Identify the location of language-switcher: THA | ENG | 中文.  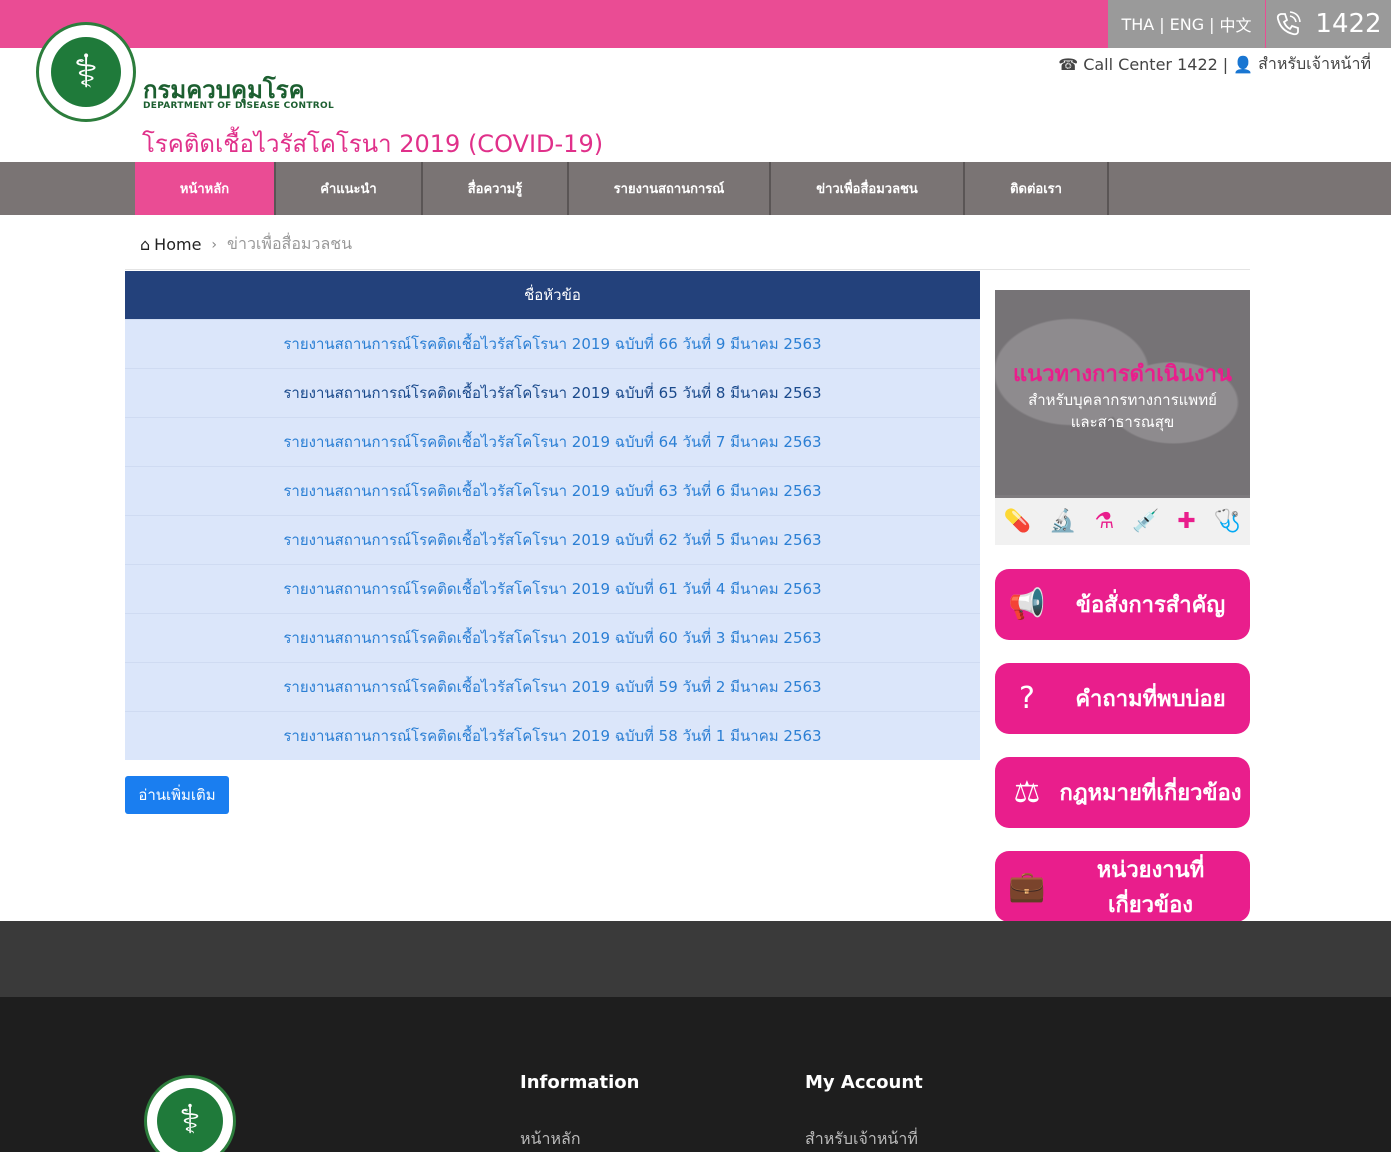
(1186, 24).